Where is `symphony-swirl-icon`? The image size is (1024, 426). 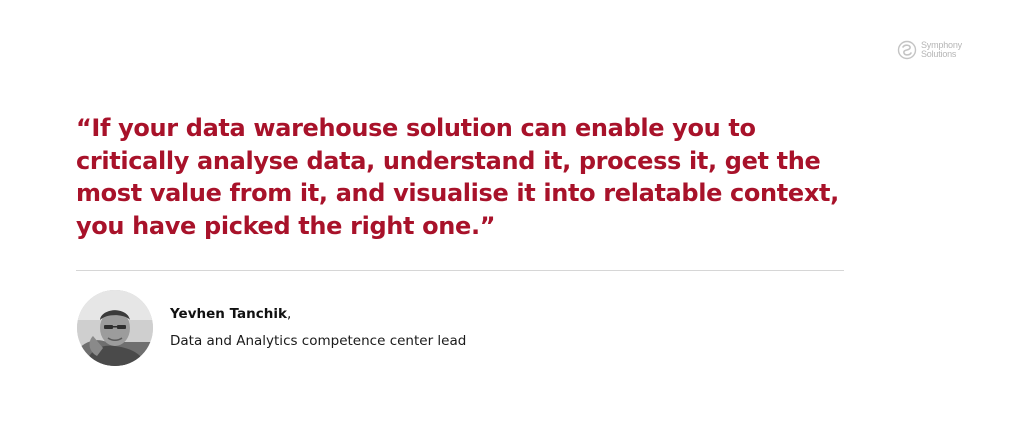 symphony-swirl-icon is located at coordinates (907, 50).